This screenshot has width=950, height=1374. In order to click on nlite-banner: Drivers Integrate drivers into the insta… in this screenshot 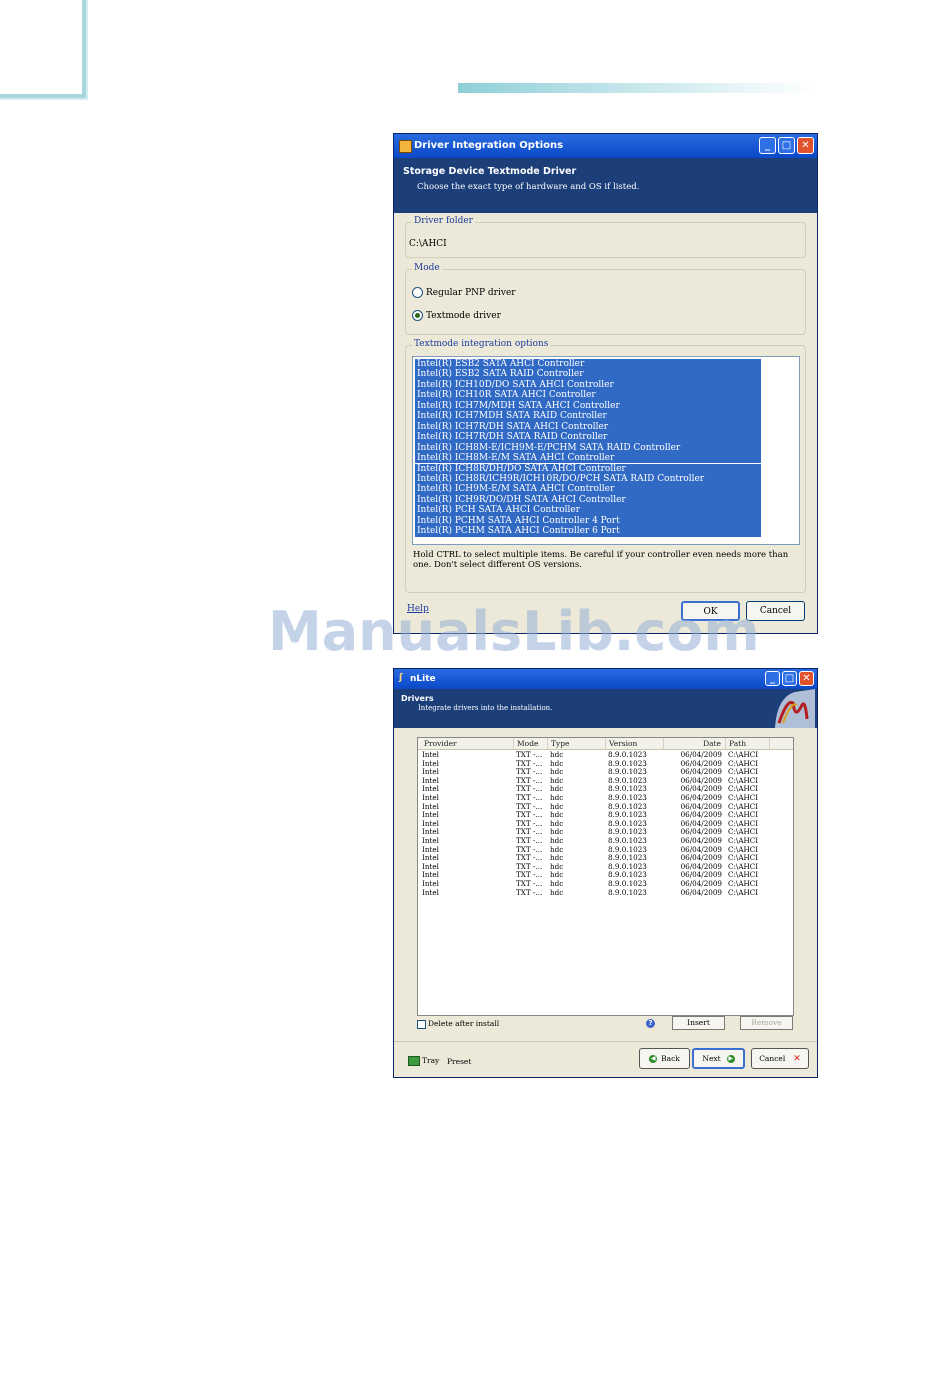, I will do `click(605, 708)`.